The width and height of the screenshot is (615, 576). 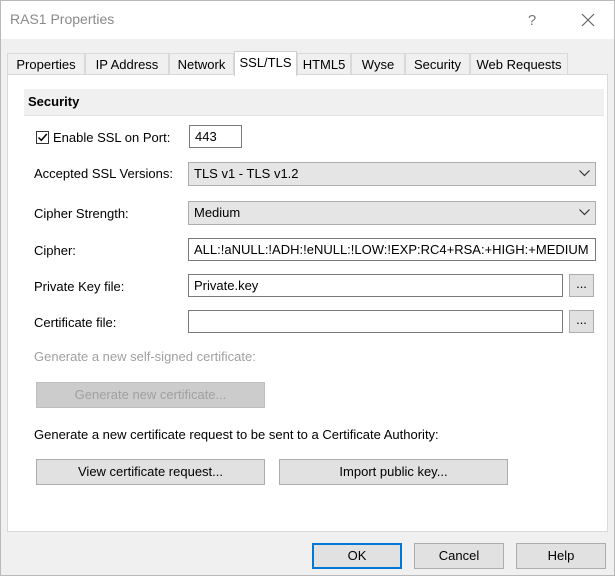 What do you see at coordinates (459, 556) in the screenshot?
I see `cancel-button: Cancel` at bounding box center [459, 556].